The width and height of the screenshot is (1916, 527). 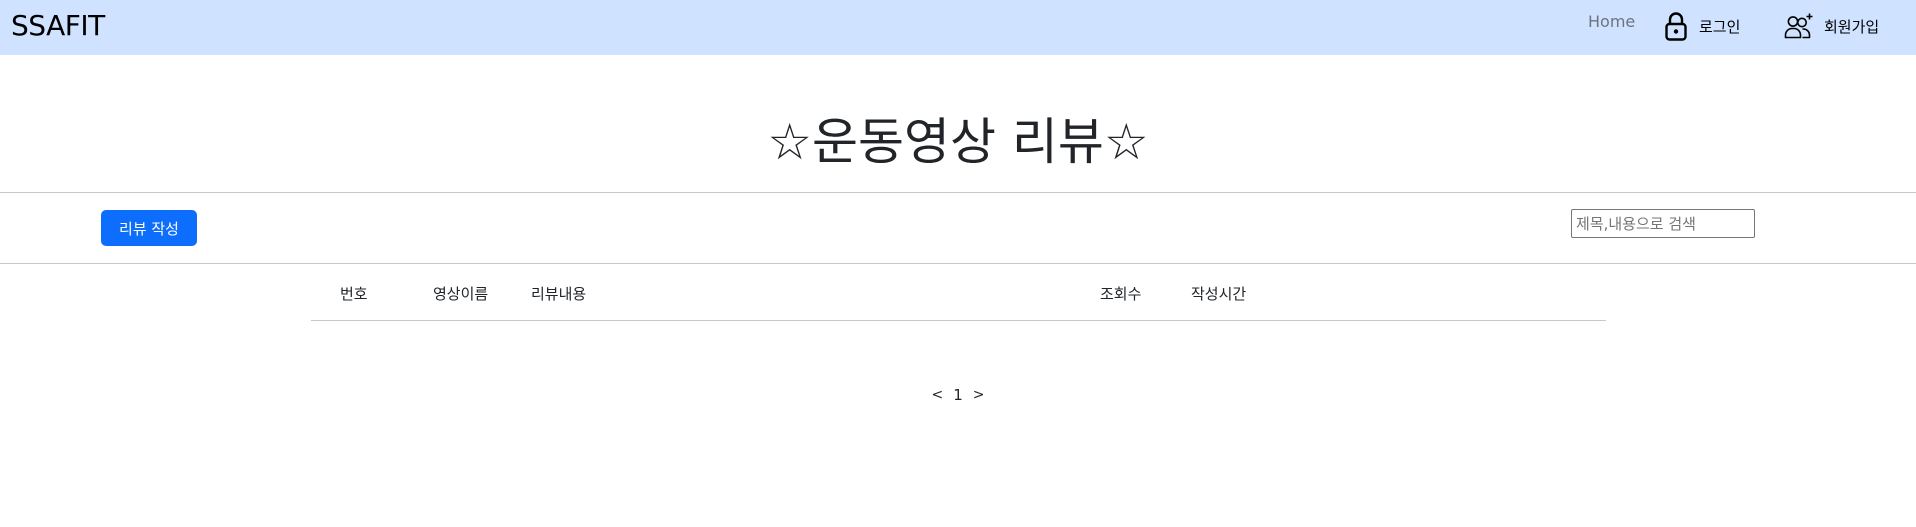 What do you see at coordinates (937, 396) in the screenshot?
I see `pagination-prev: <` at bounding box center [937, 396].